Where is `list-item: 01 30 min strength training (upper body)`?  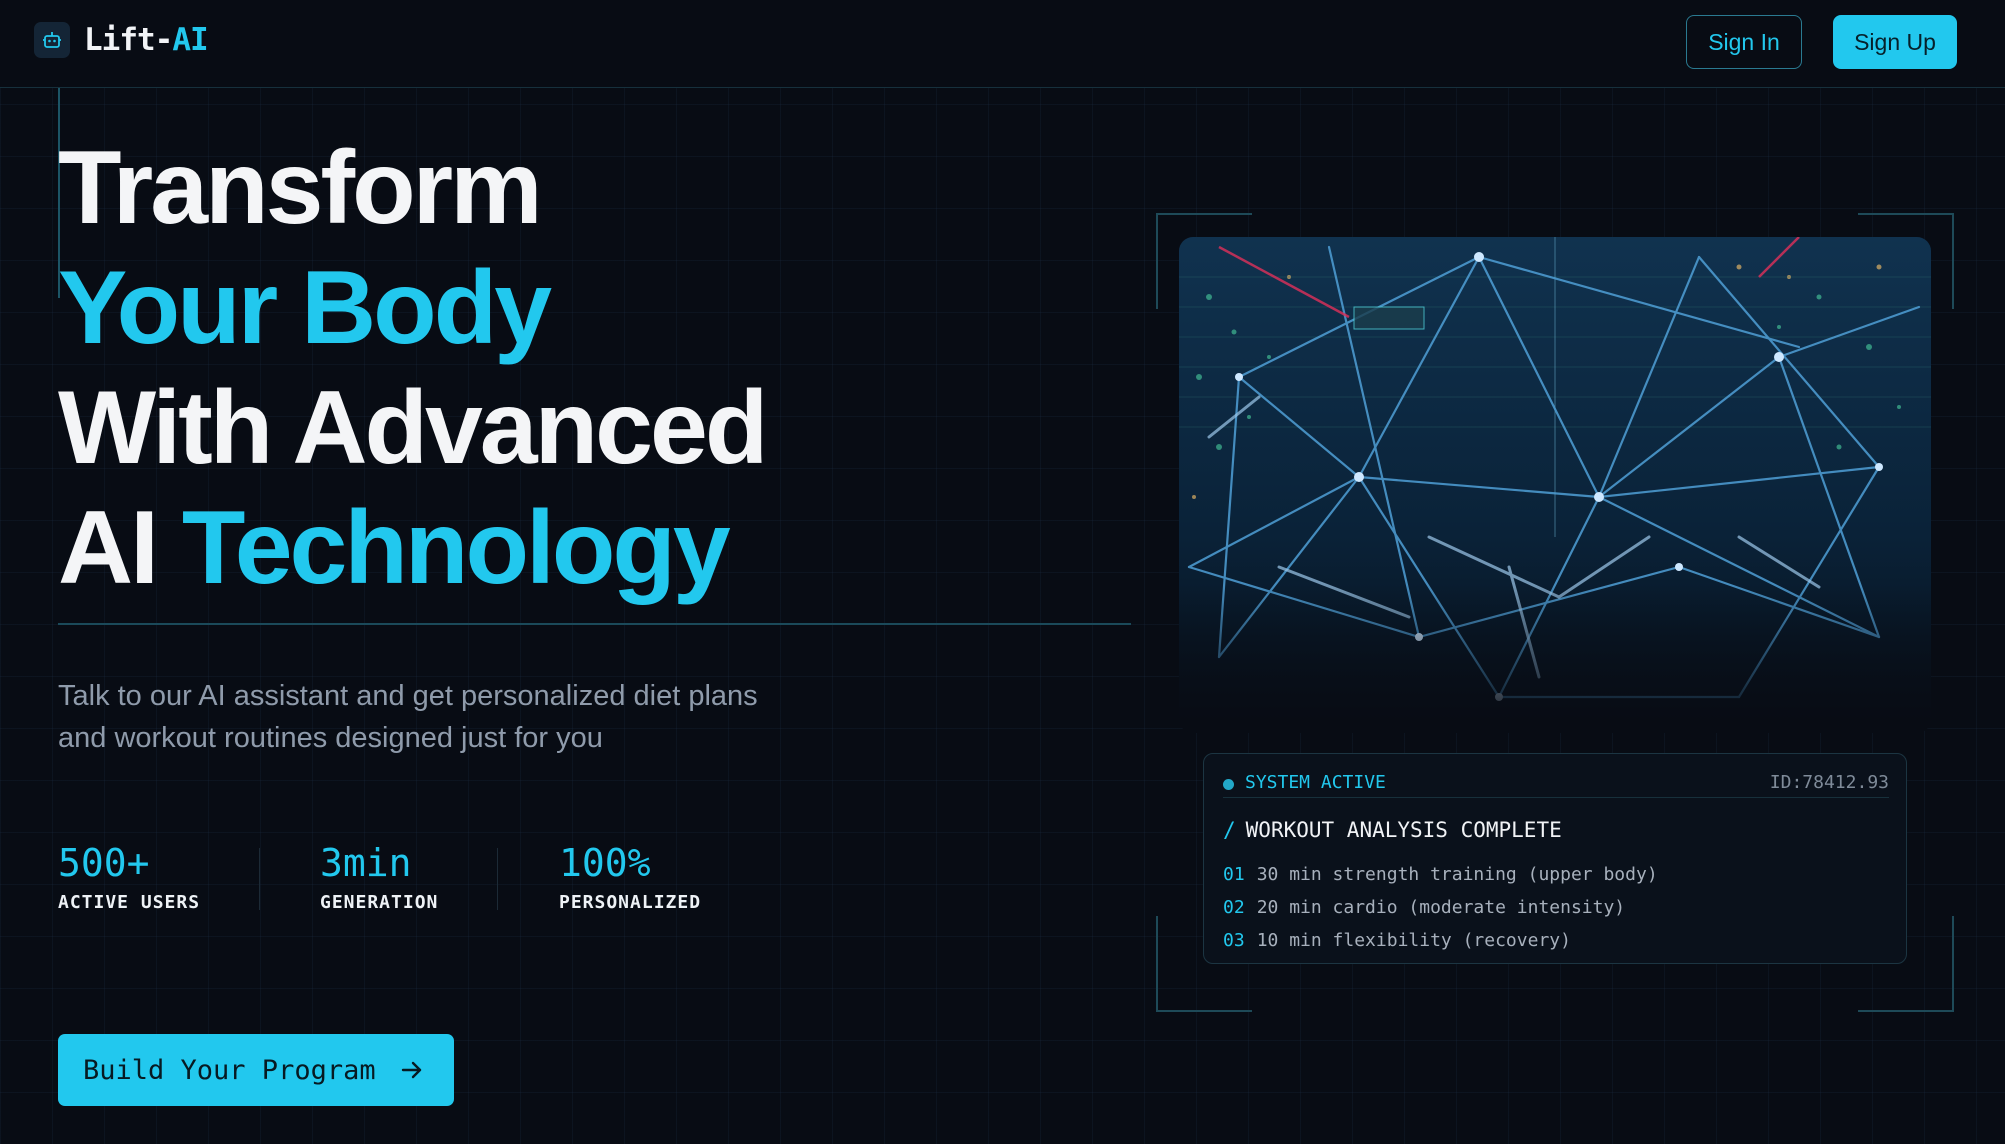
list-item: 01 30 min strength training (upper body) is located at coordinates (1440, 874).